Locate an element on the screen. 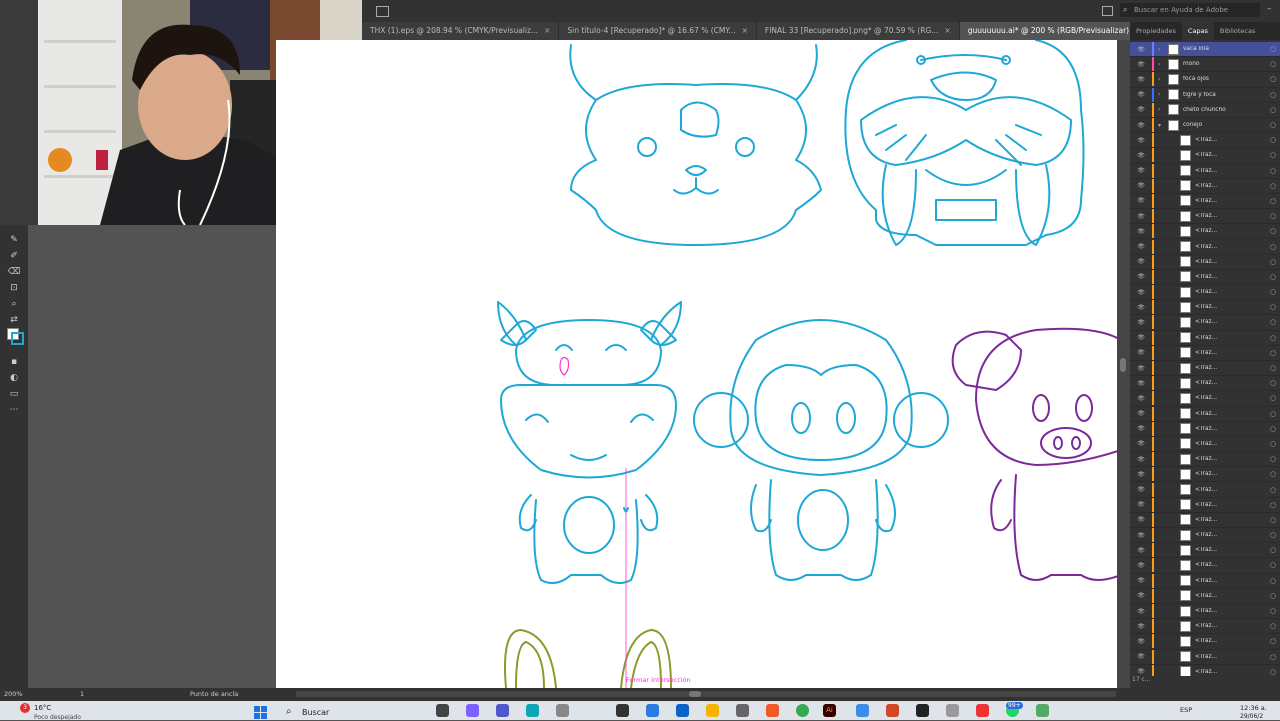 Image resolution: width=1280 pixels, height=721 pixels. tab-capas: Capas is located at coordinates (1197, 31).